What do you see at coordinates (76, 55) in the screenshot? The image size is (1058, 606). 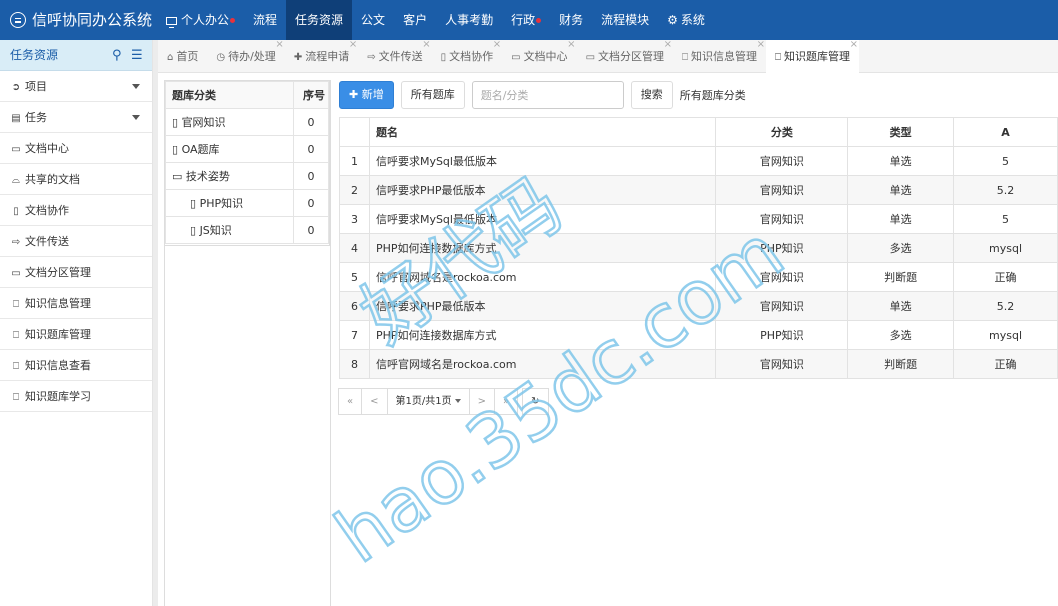 I see `sidebar-header: 任务资源 ⚲ ☰` at bounding box center [76, 55].